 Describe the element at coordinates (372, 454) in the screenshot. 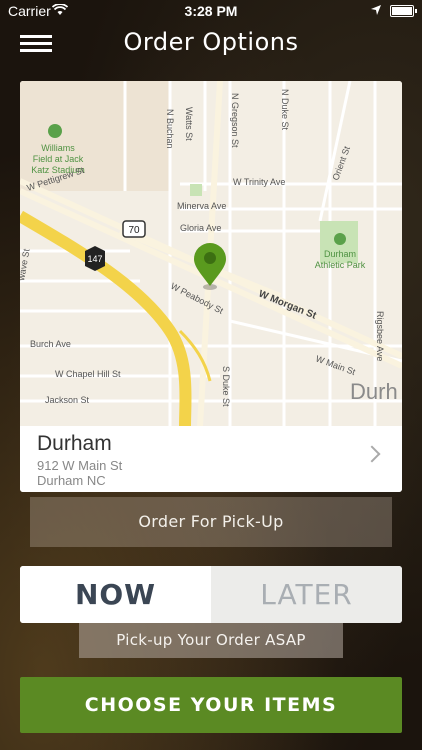

I see `chevron-right-icon` at that location.